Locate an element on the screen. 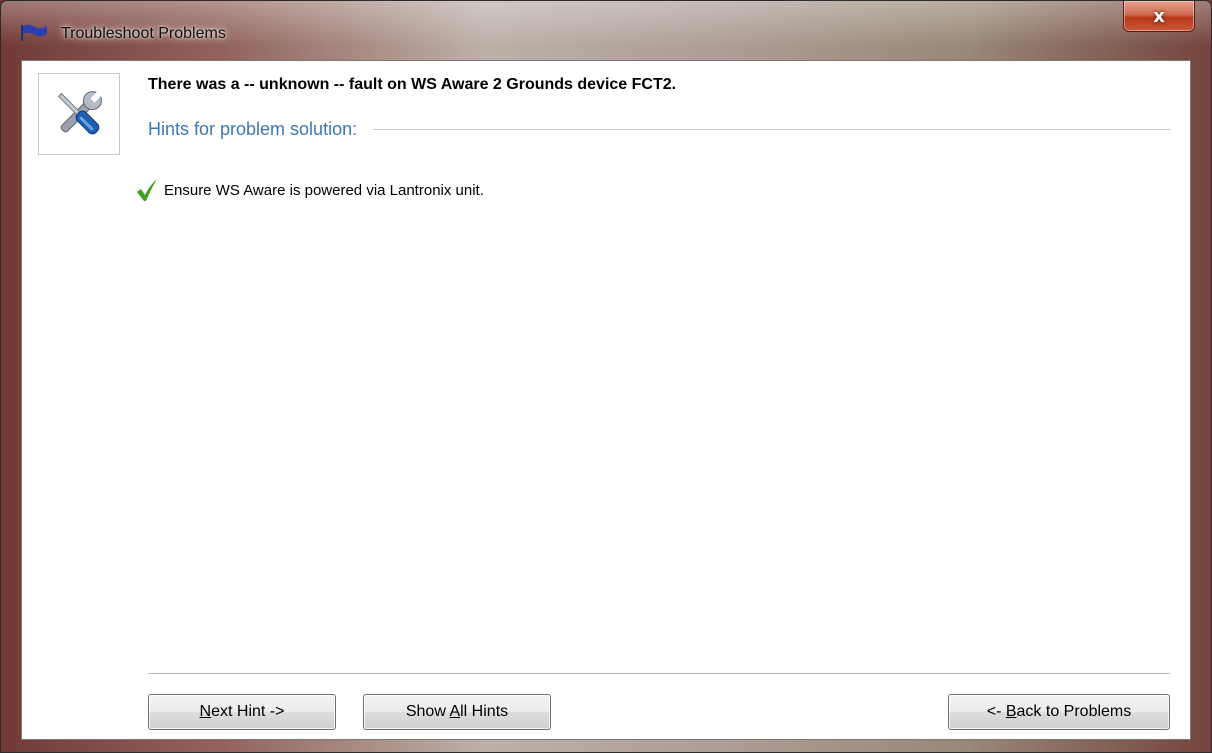 This screenshot has width=1212, height=753. show-all-hints-label: Show All Hints is located at coordinates (457, 711).